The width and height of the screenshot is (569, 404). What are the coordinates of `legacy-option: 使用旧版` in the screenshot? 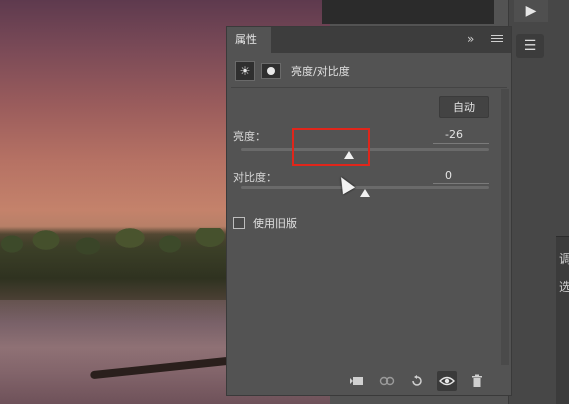 It's located at (265, 223).